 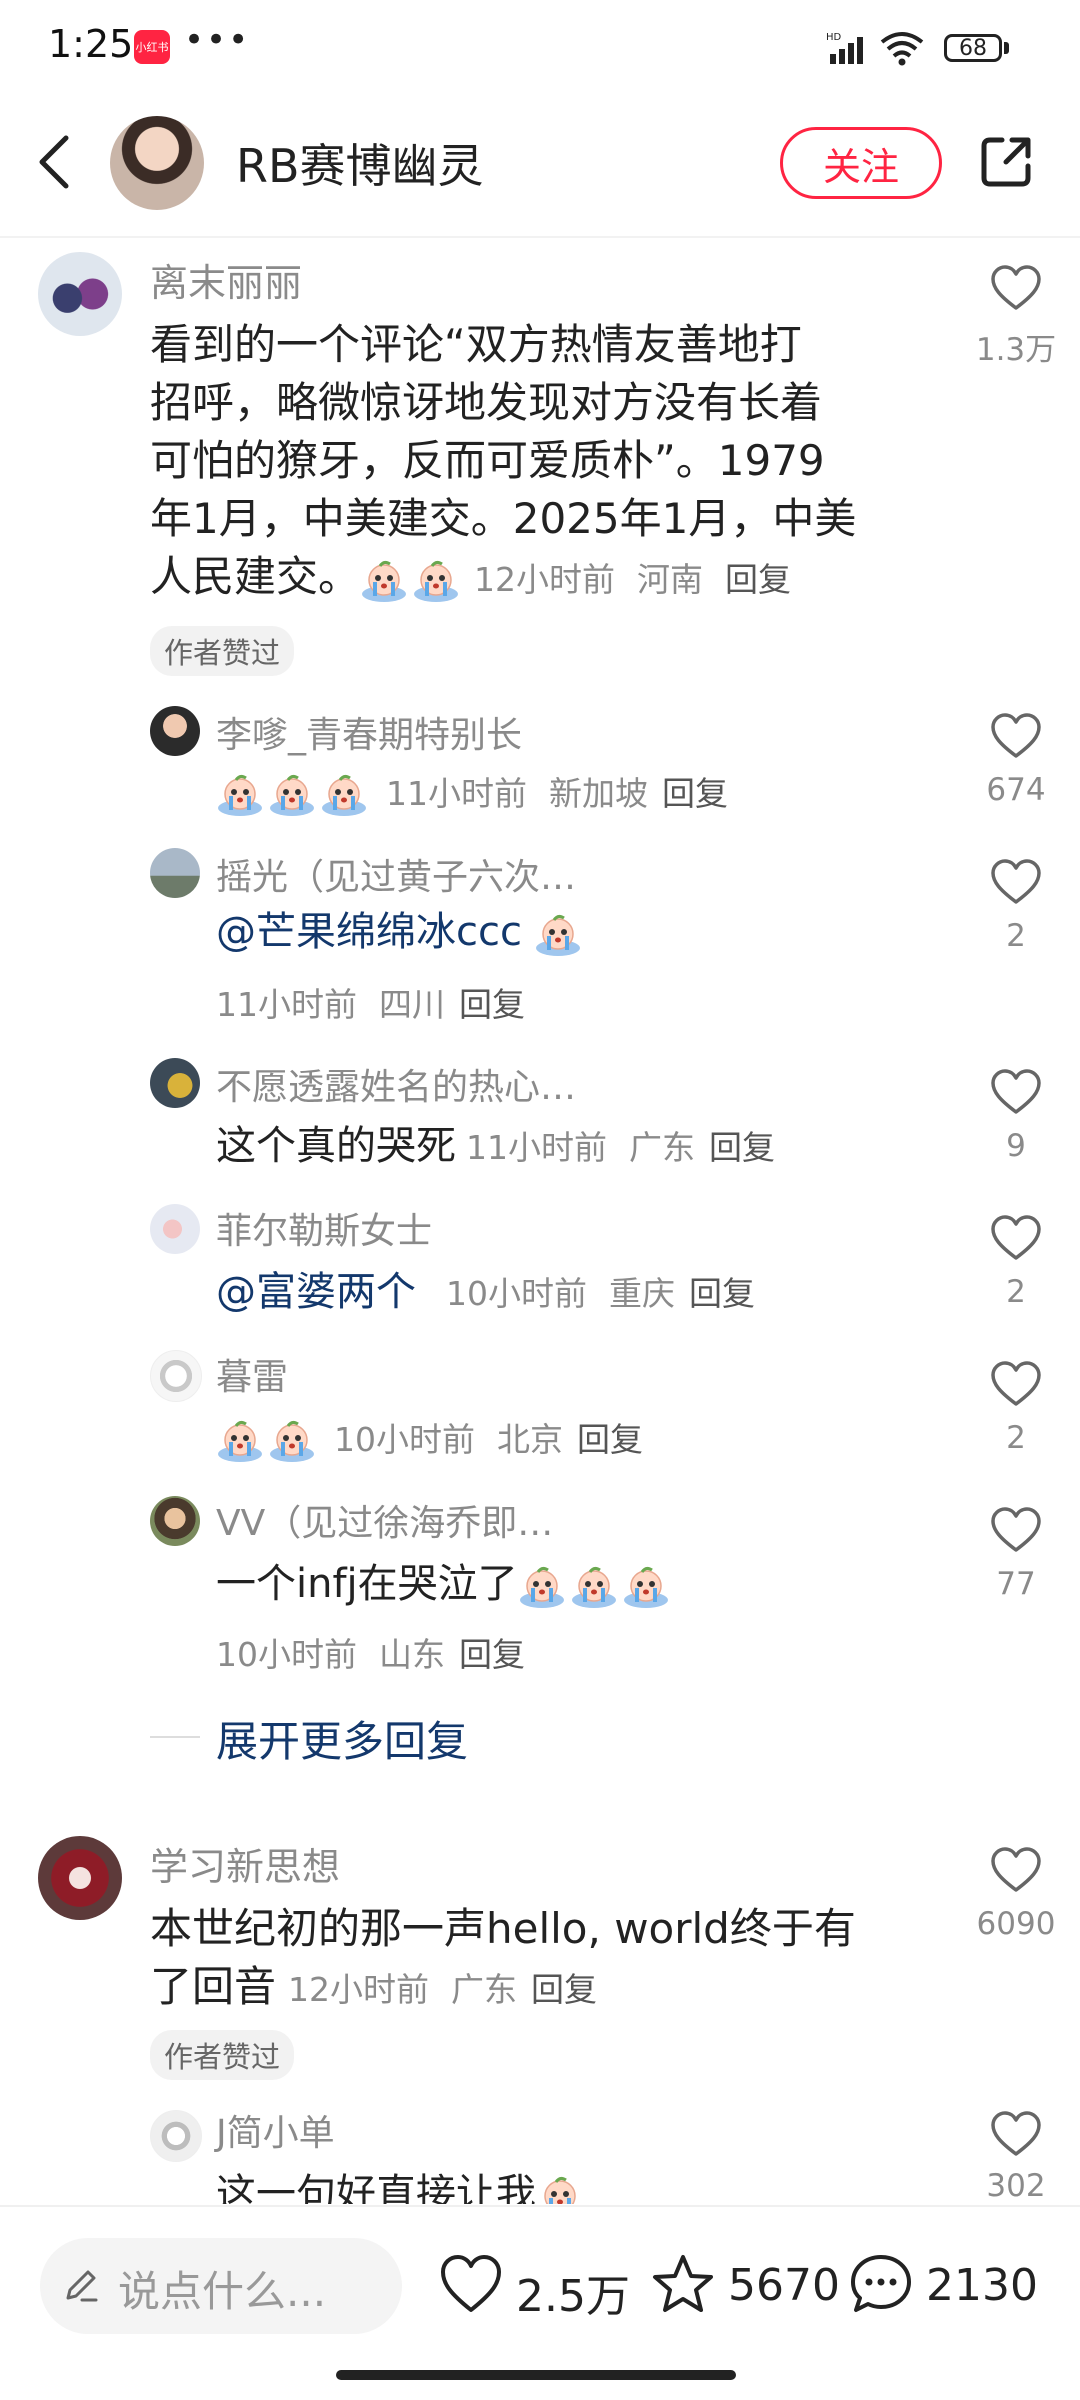 I want to click on reply-user-name: 菲尔勒斯女士, so click(x=324, y=1228).